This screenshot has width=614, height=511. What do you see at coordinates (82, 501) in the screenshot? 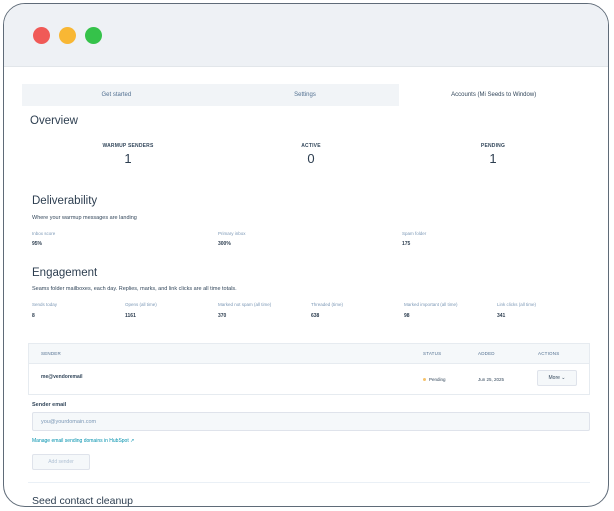
I see `seed-cleanup-heading: Seed contact cleanup` at bounding box center [82, 501].